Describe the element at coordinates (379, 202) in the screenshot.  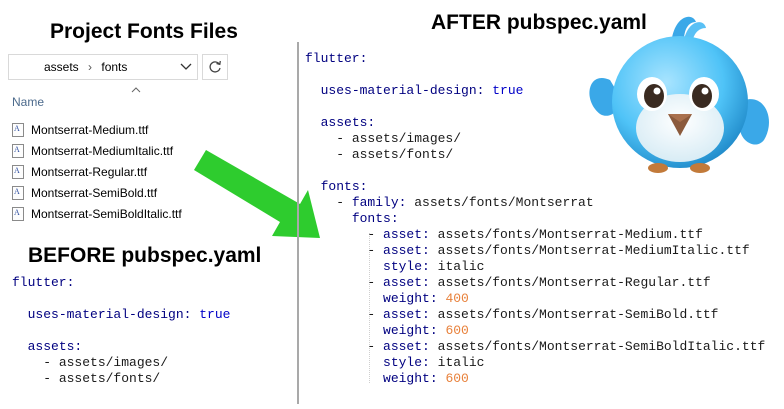
I see `yaml-key-family: family:` at that location.